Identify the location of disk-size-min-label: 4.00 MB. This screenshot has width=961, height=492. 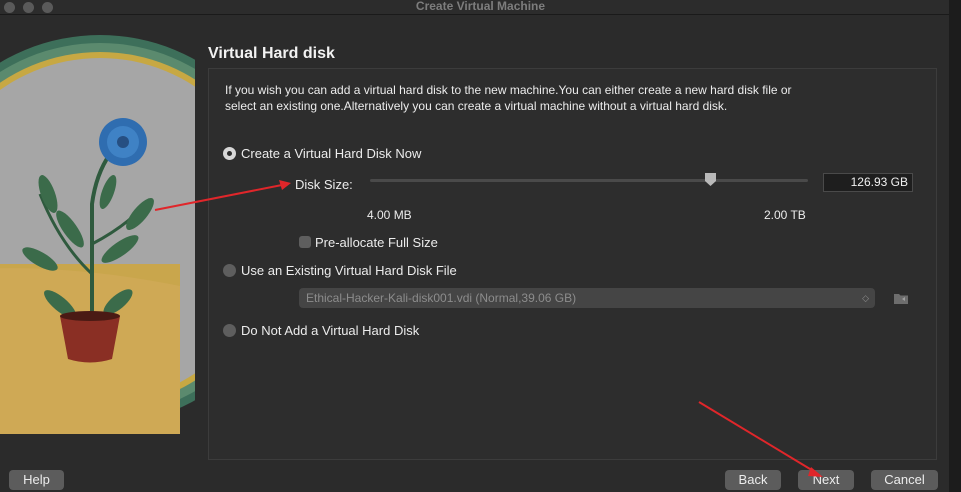
(389, 215).